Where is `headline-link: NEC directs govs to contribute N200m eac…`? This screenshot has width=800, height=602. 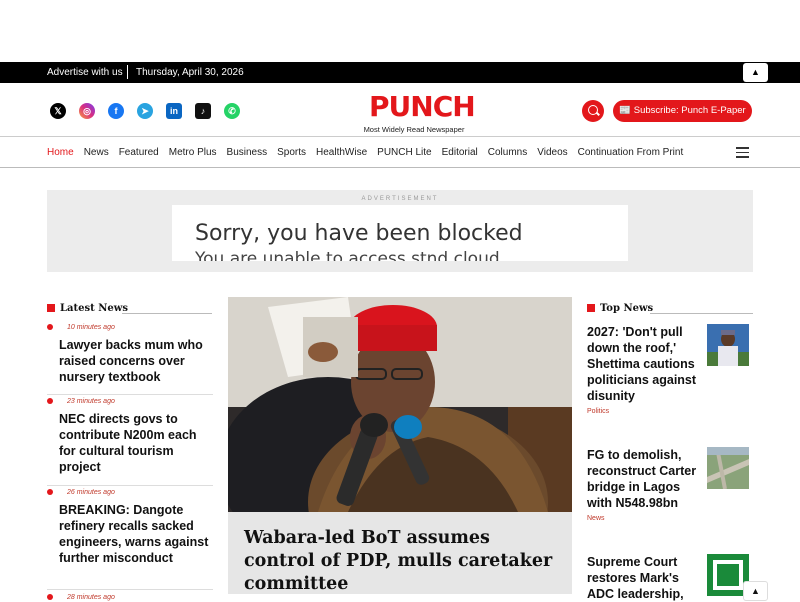 headline-link: NEC directs govs to contribute N200m eac… is located at coordinates (137, 443).